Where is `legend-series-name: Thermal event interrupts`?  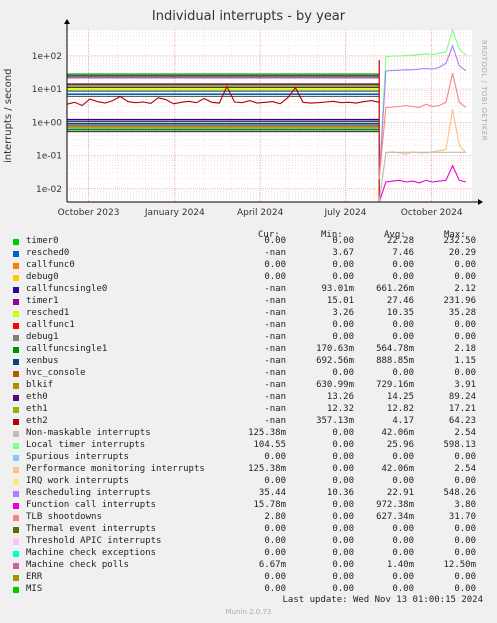 legend-series-name: Thermal event interrupts is located at coordinates (91, 529).